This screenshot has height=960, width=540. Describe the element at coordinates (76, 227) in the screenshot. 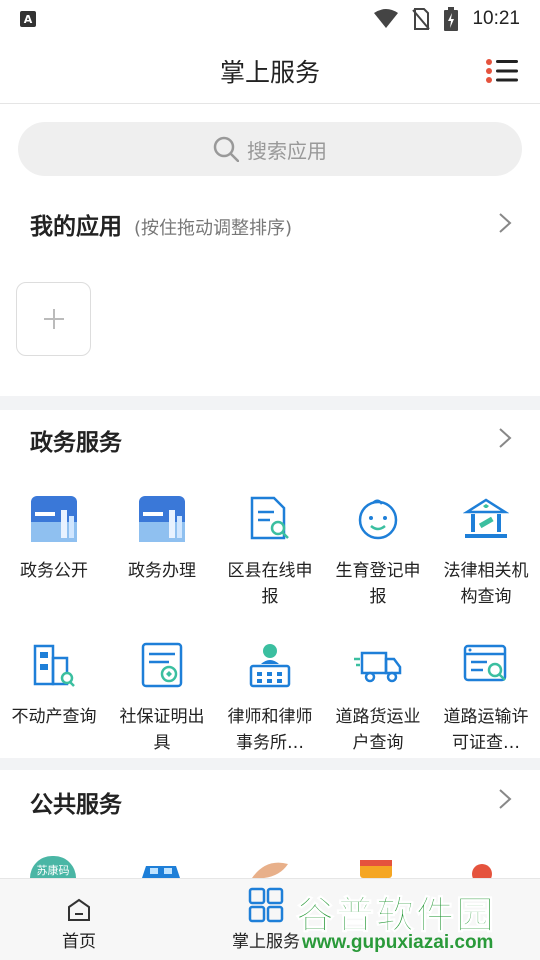

I see `my-apps-title: 我的应用` at that location.